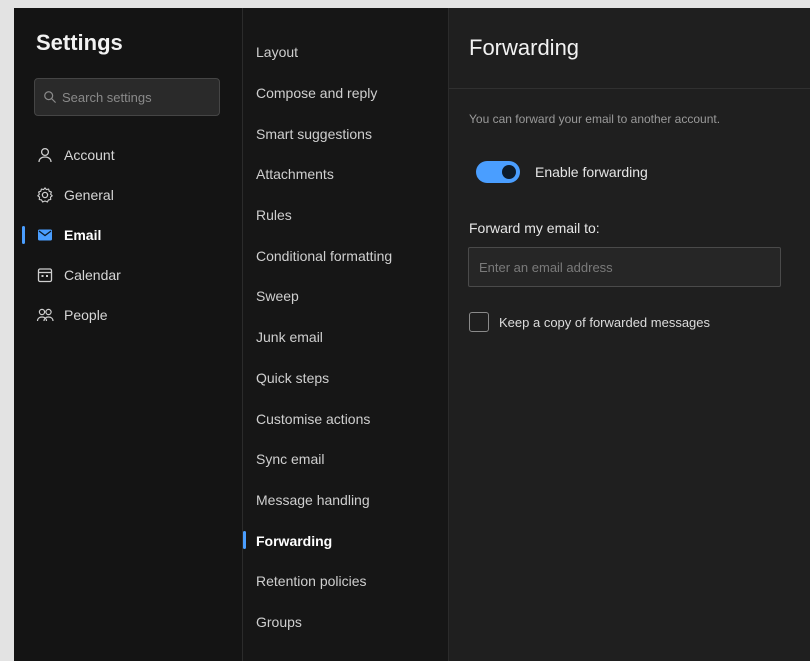  What do you see at coordinates (50, 97) in the screenshot?
I see `search-icon` at bounding box center [50, 97].